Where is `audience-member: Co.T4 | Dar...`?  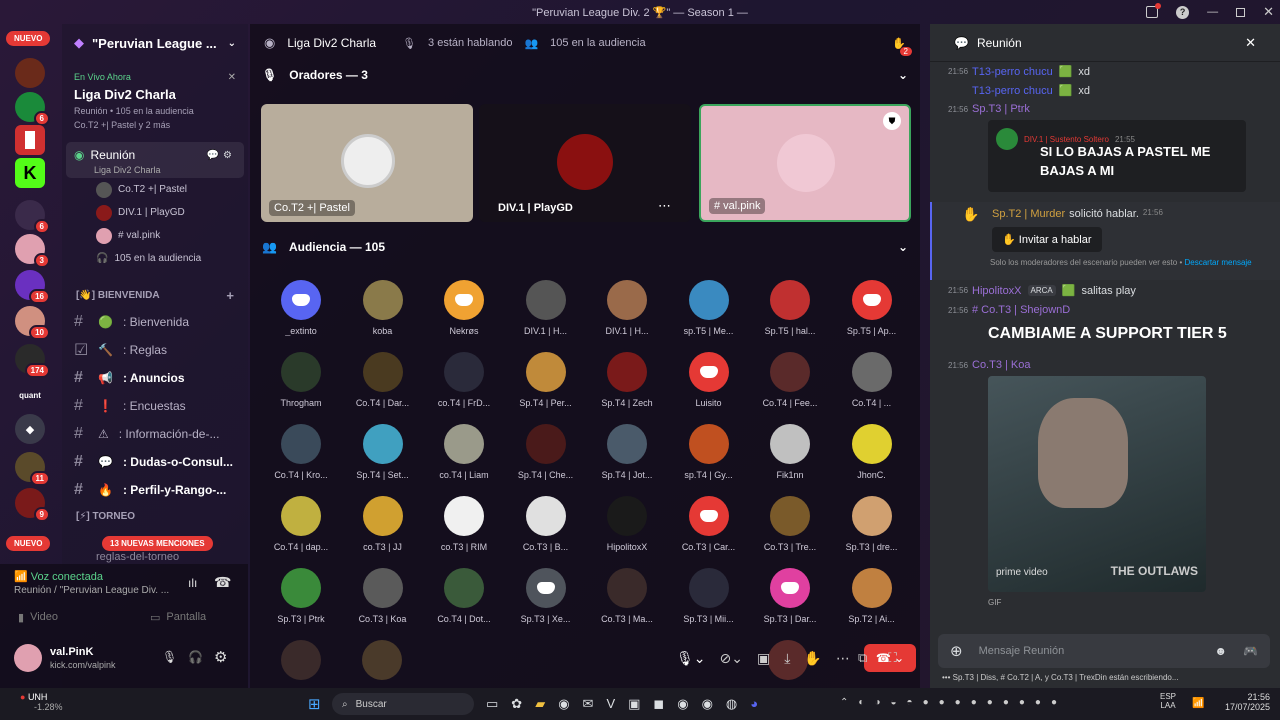
audience-member: Co.T4 | Dar... is located at coordinates (383, 380).